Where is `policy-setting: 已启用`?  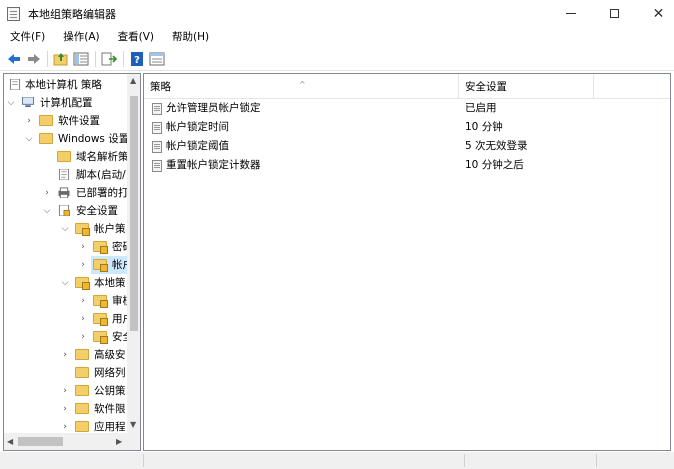 policy-setting: 已启用 is located at coordinates (481, 108).